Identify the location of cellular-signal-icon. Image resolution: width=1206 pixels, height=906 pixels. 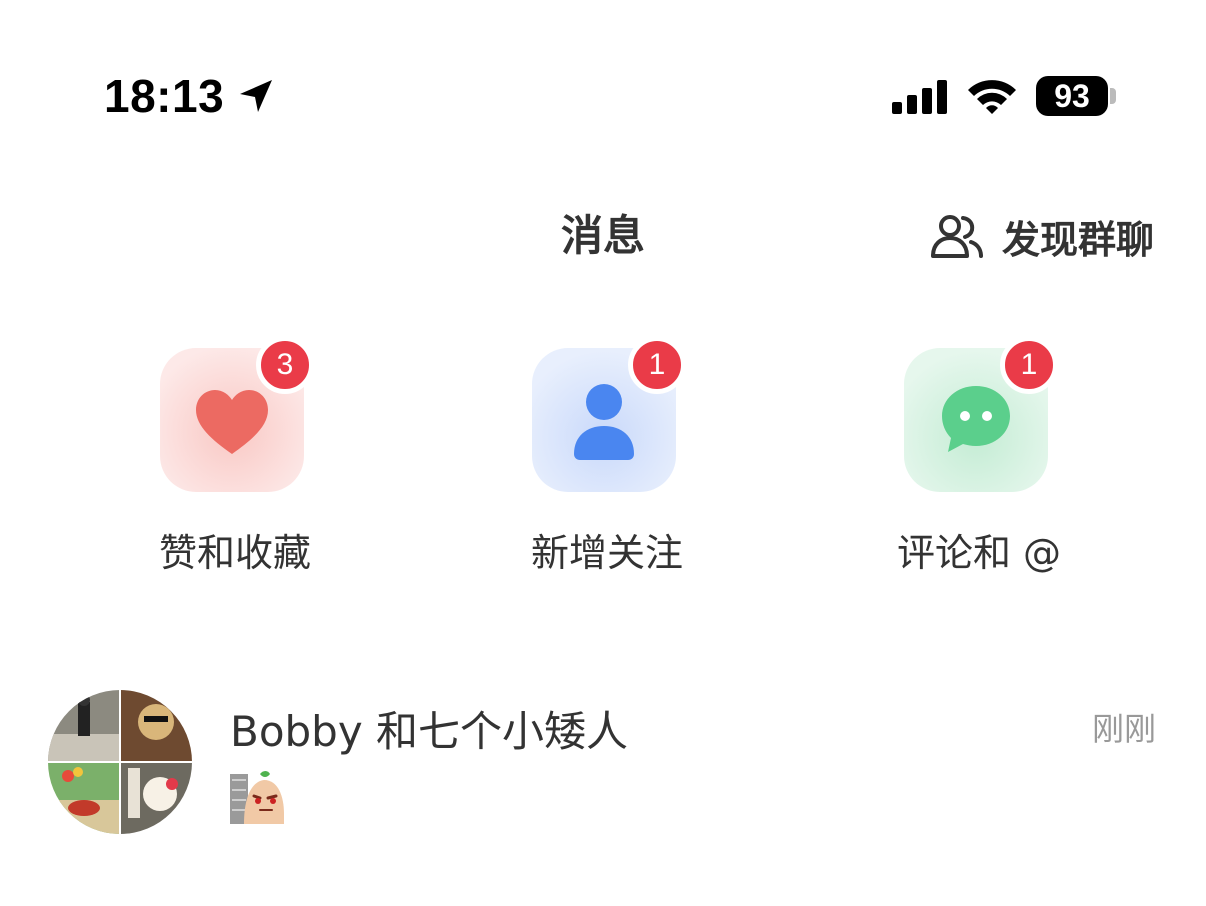
(919, 97).